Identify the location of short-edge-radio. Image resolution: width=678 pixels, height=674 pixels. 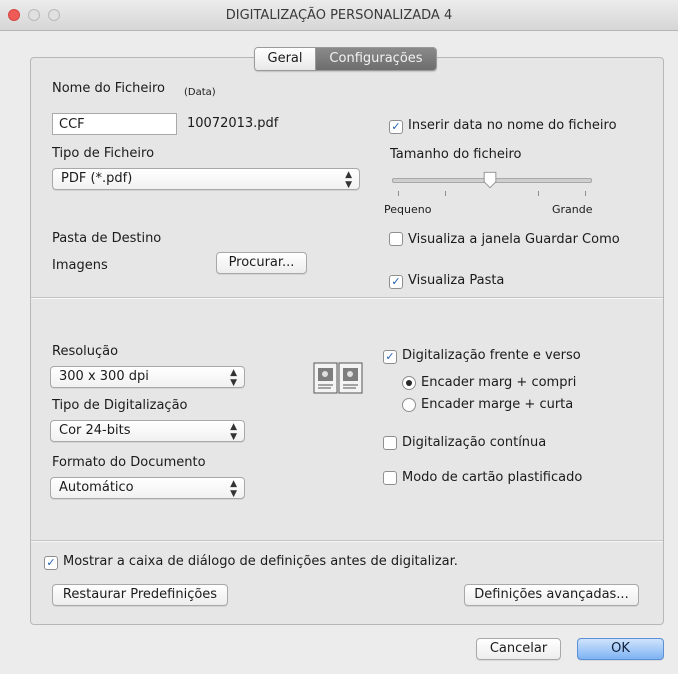
(409, 405).